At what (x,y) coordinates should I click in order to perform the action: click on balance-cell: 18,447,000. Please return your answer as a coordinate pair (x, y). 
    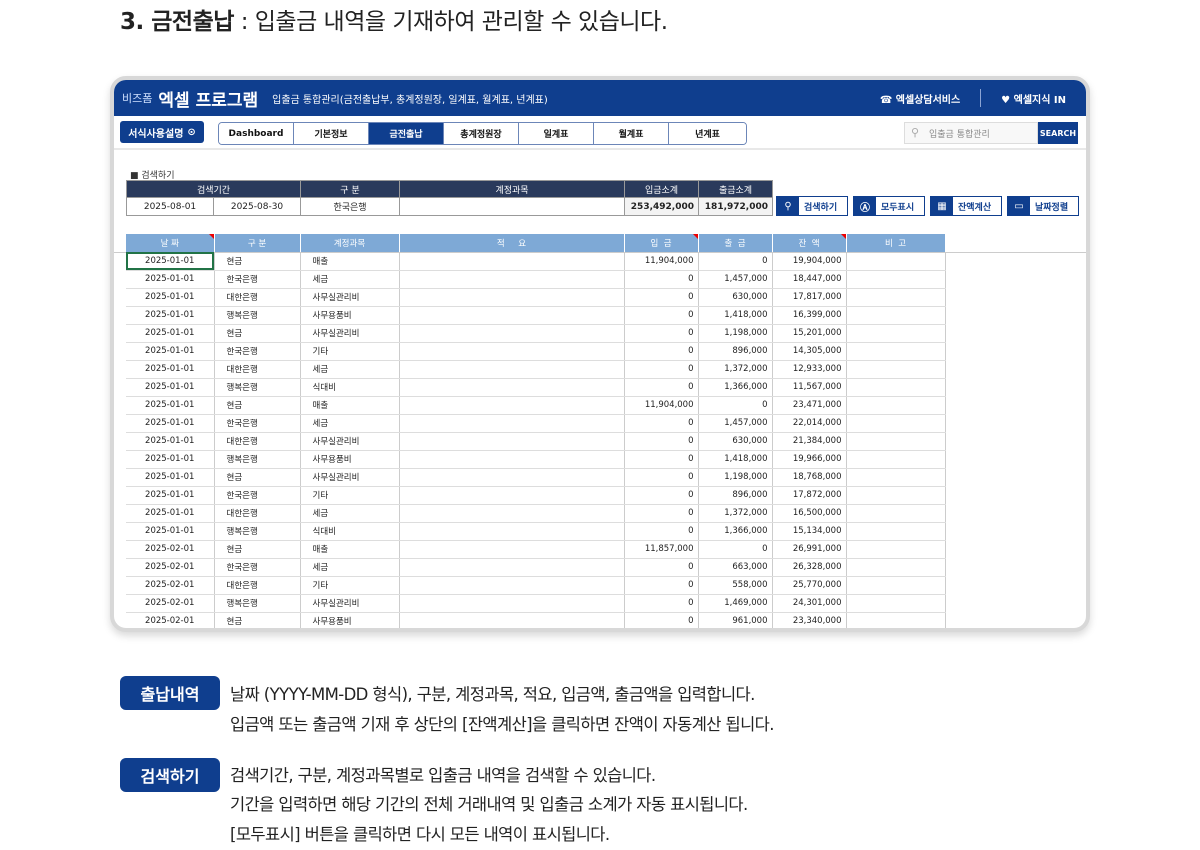
    Looking at the image, I should click on (809, 279).